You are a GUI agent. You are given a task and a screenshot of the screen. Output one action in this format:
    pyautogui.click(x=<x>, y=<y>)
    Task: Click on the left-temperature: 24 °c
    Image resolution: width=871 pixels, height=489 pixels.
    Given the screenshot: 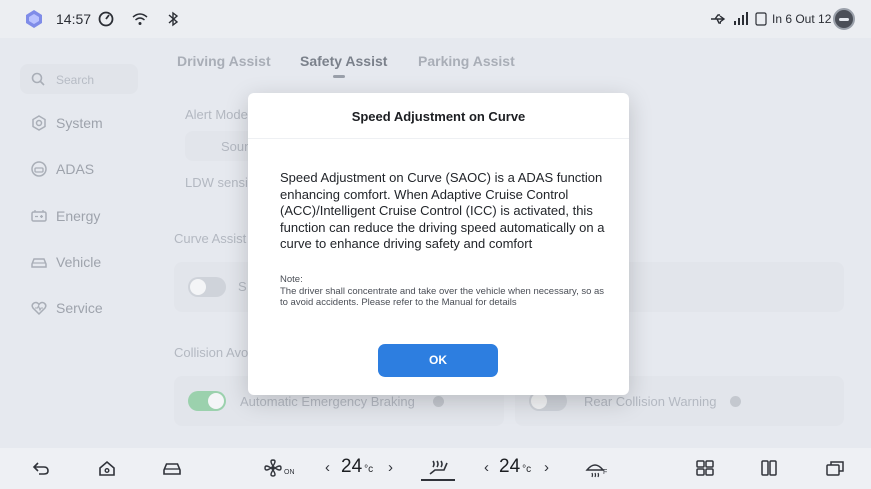 What is the action you would take?
    pyautogui.click(x=357, y=467)
    